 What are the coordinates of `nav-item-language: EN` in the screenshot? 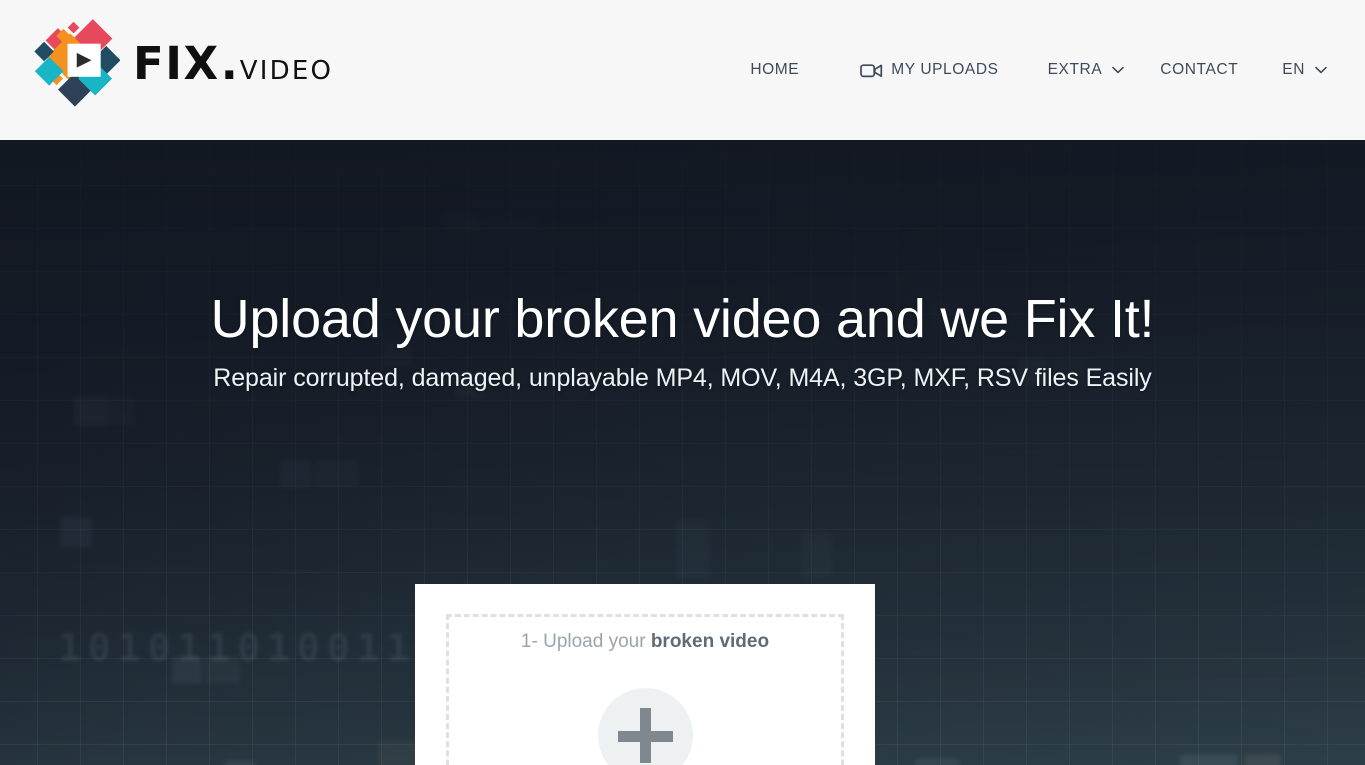 It's located at (1304, 70).